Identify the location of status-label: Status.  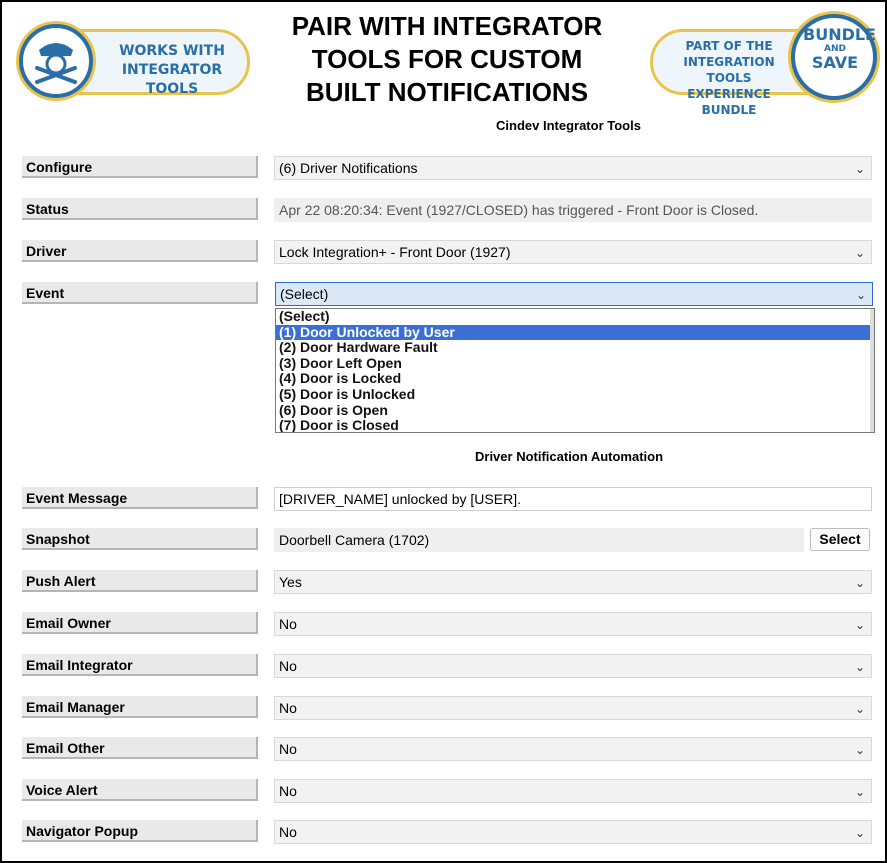
(140, 209).